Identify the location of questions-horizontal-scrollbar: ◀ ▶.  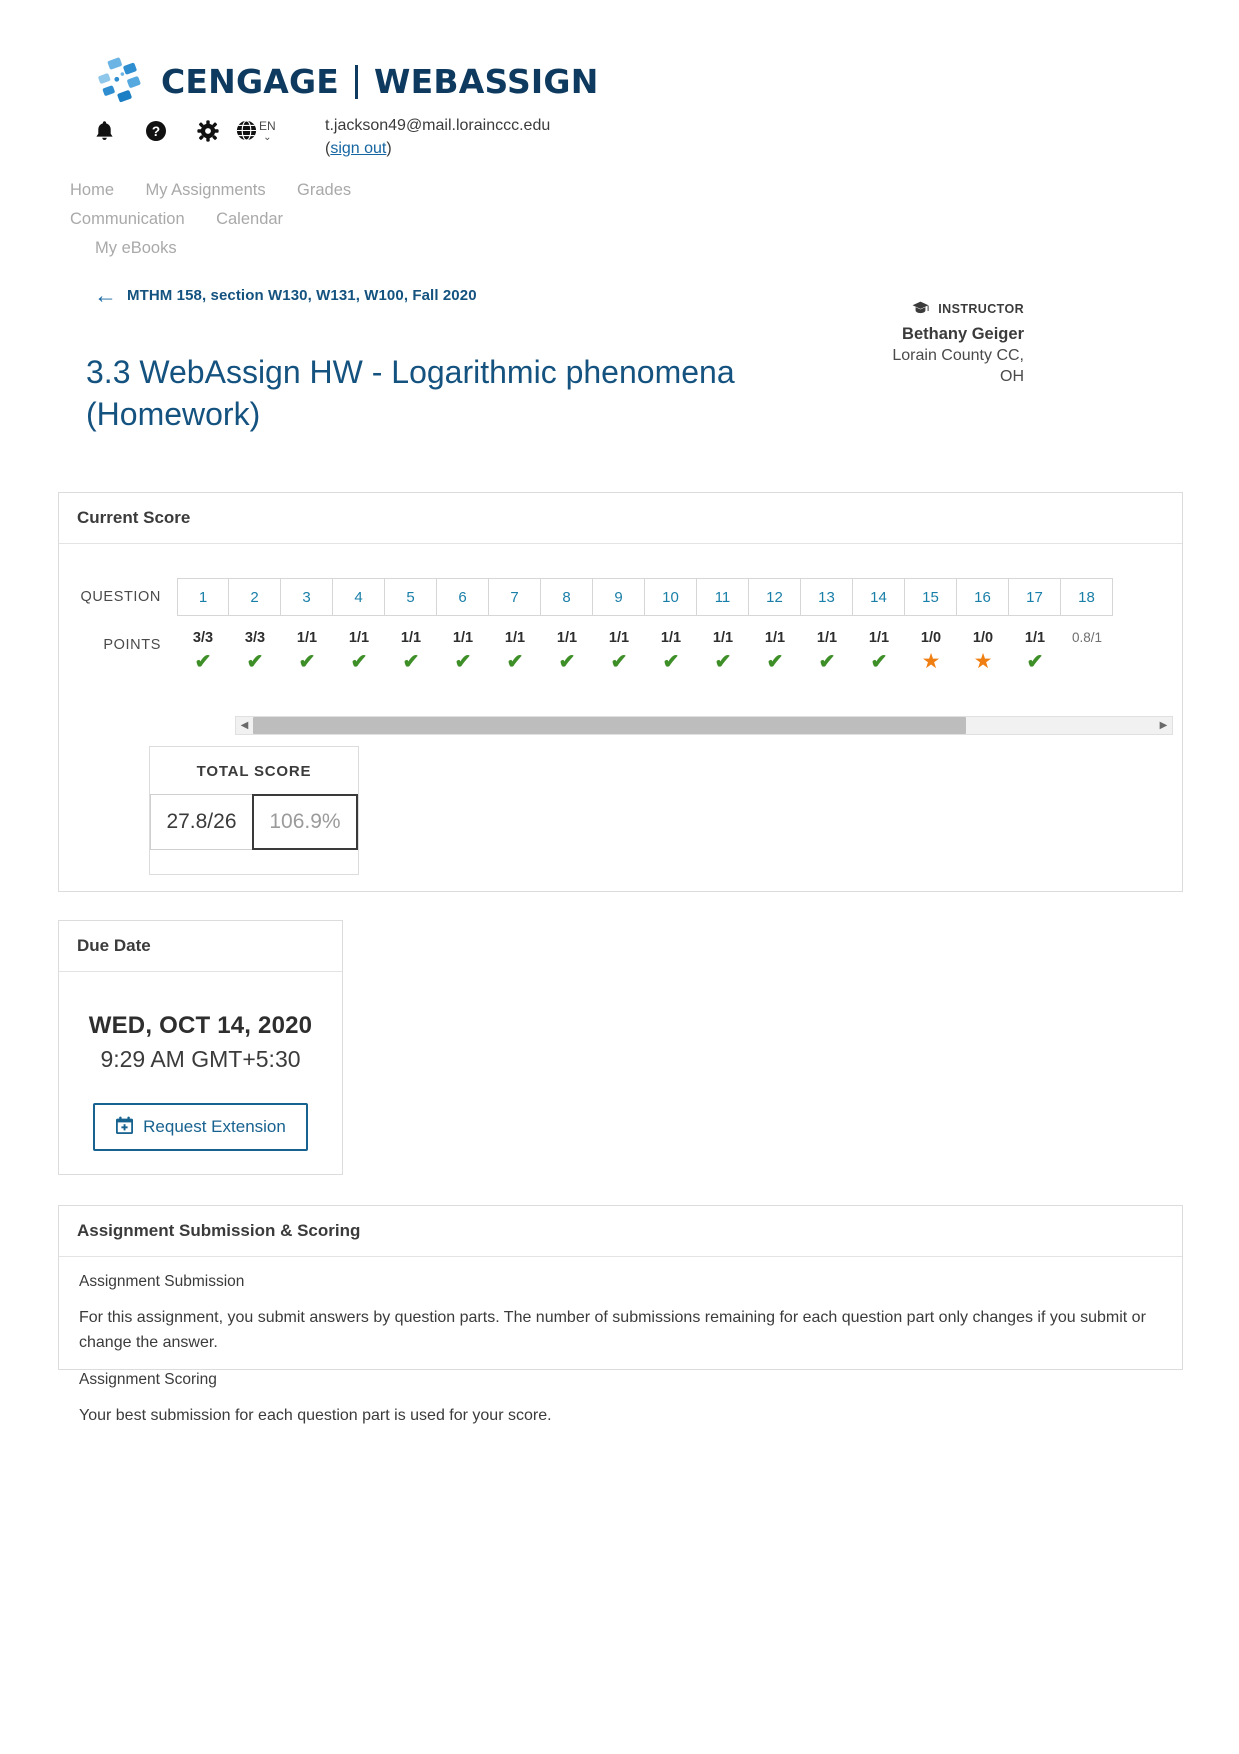
(704, 725).